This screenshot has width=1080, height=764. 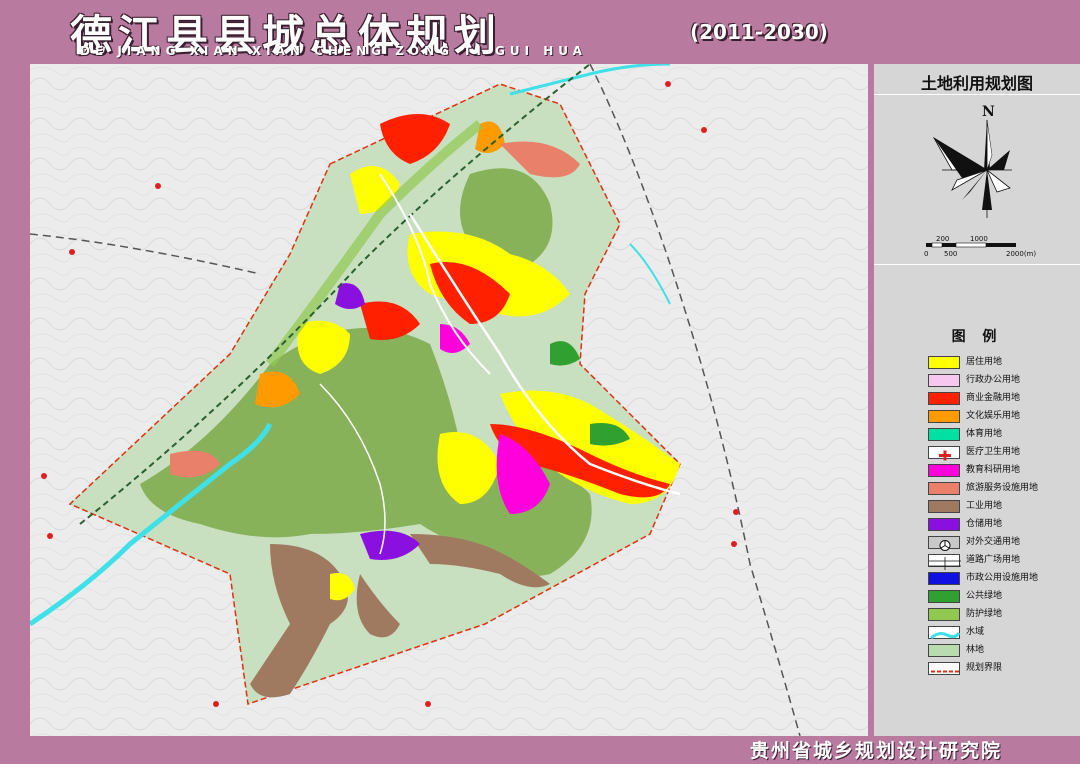 What do you see at coordinates (987, 247) in the screenshot?
I see `scale-bar: 200 1000 0 500 2000(m)` at bounding box center [987, 247].